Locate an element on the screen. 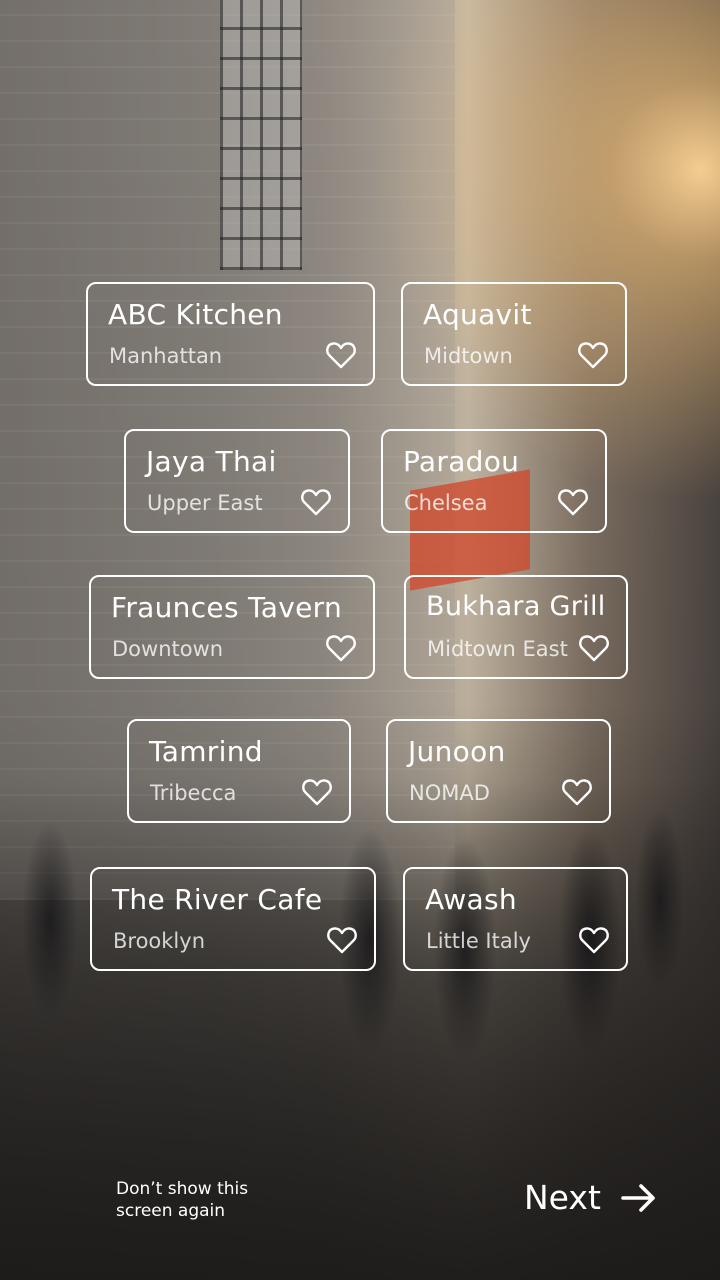  dont-show-line-1: Don’t show this is located at coordinates (182, 1189).